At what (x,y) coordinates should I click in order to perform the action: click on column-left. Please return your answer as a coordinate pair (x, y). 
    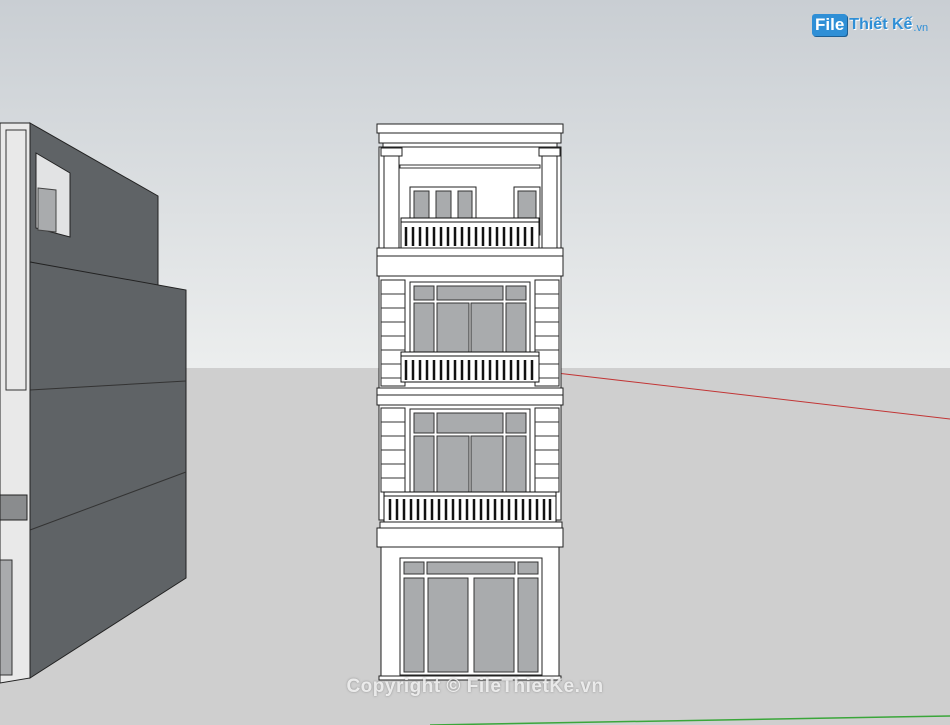
    Looking at the image, I should click on (391, 202).